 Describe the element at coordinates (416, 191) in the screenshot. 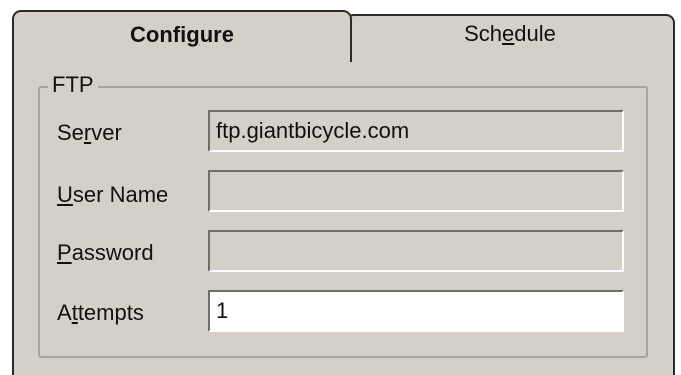

I see `user-name-field` at that location.